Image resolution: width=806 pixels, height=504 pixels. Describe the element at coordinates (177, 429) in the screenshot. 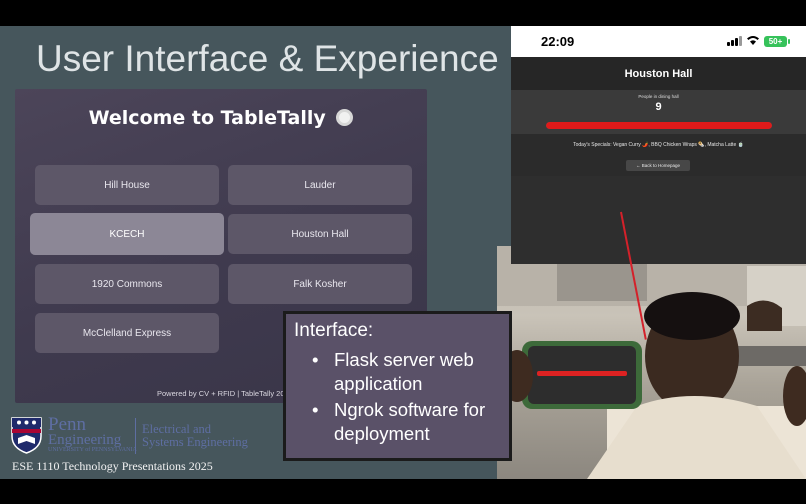

I see `department-line-1: Electrical and` at that location.